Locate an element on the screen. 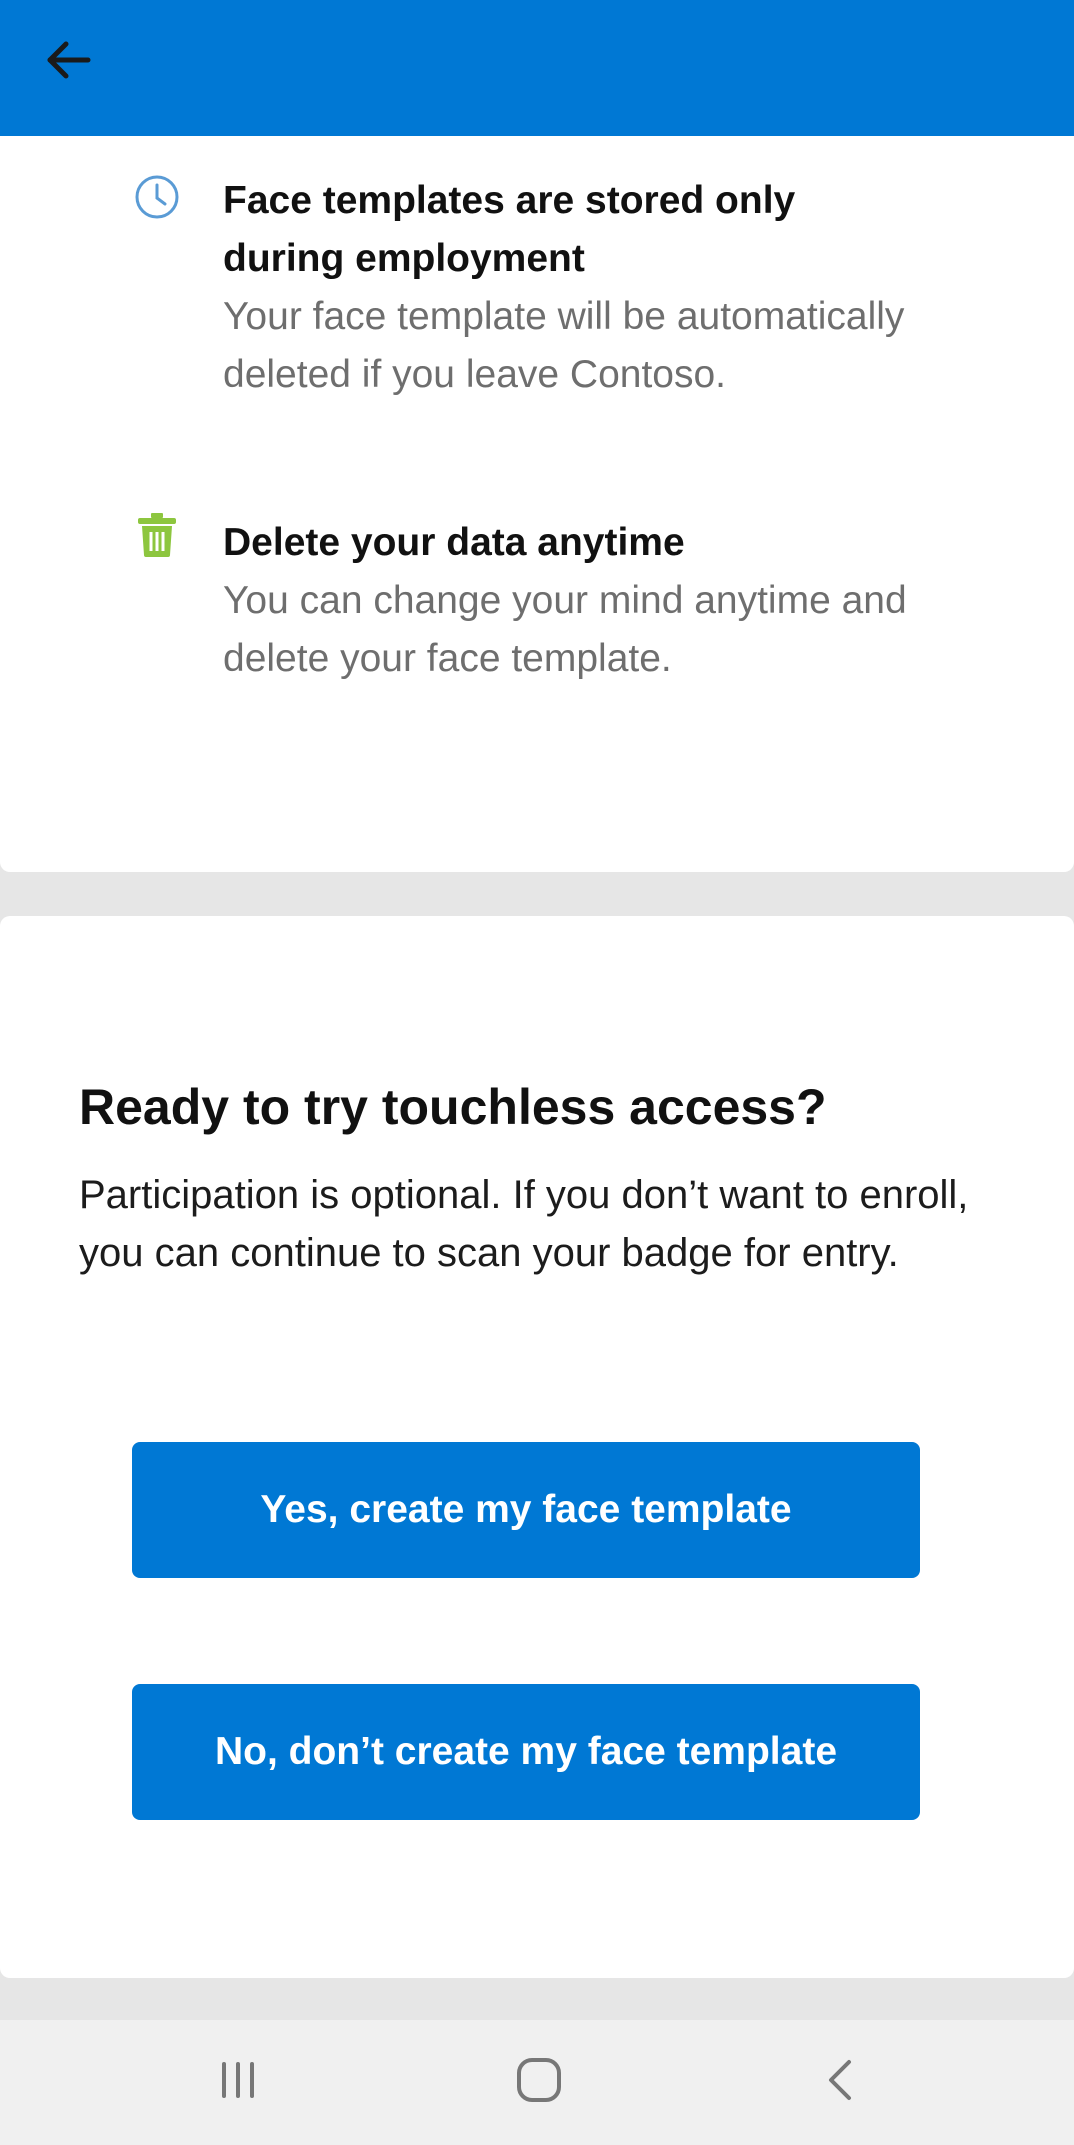 This screenshot has width=1074, height=2145. chevron-left-icon is located at coordinates (841, 2082).